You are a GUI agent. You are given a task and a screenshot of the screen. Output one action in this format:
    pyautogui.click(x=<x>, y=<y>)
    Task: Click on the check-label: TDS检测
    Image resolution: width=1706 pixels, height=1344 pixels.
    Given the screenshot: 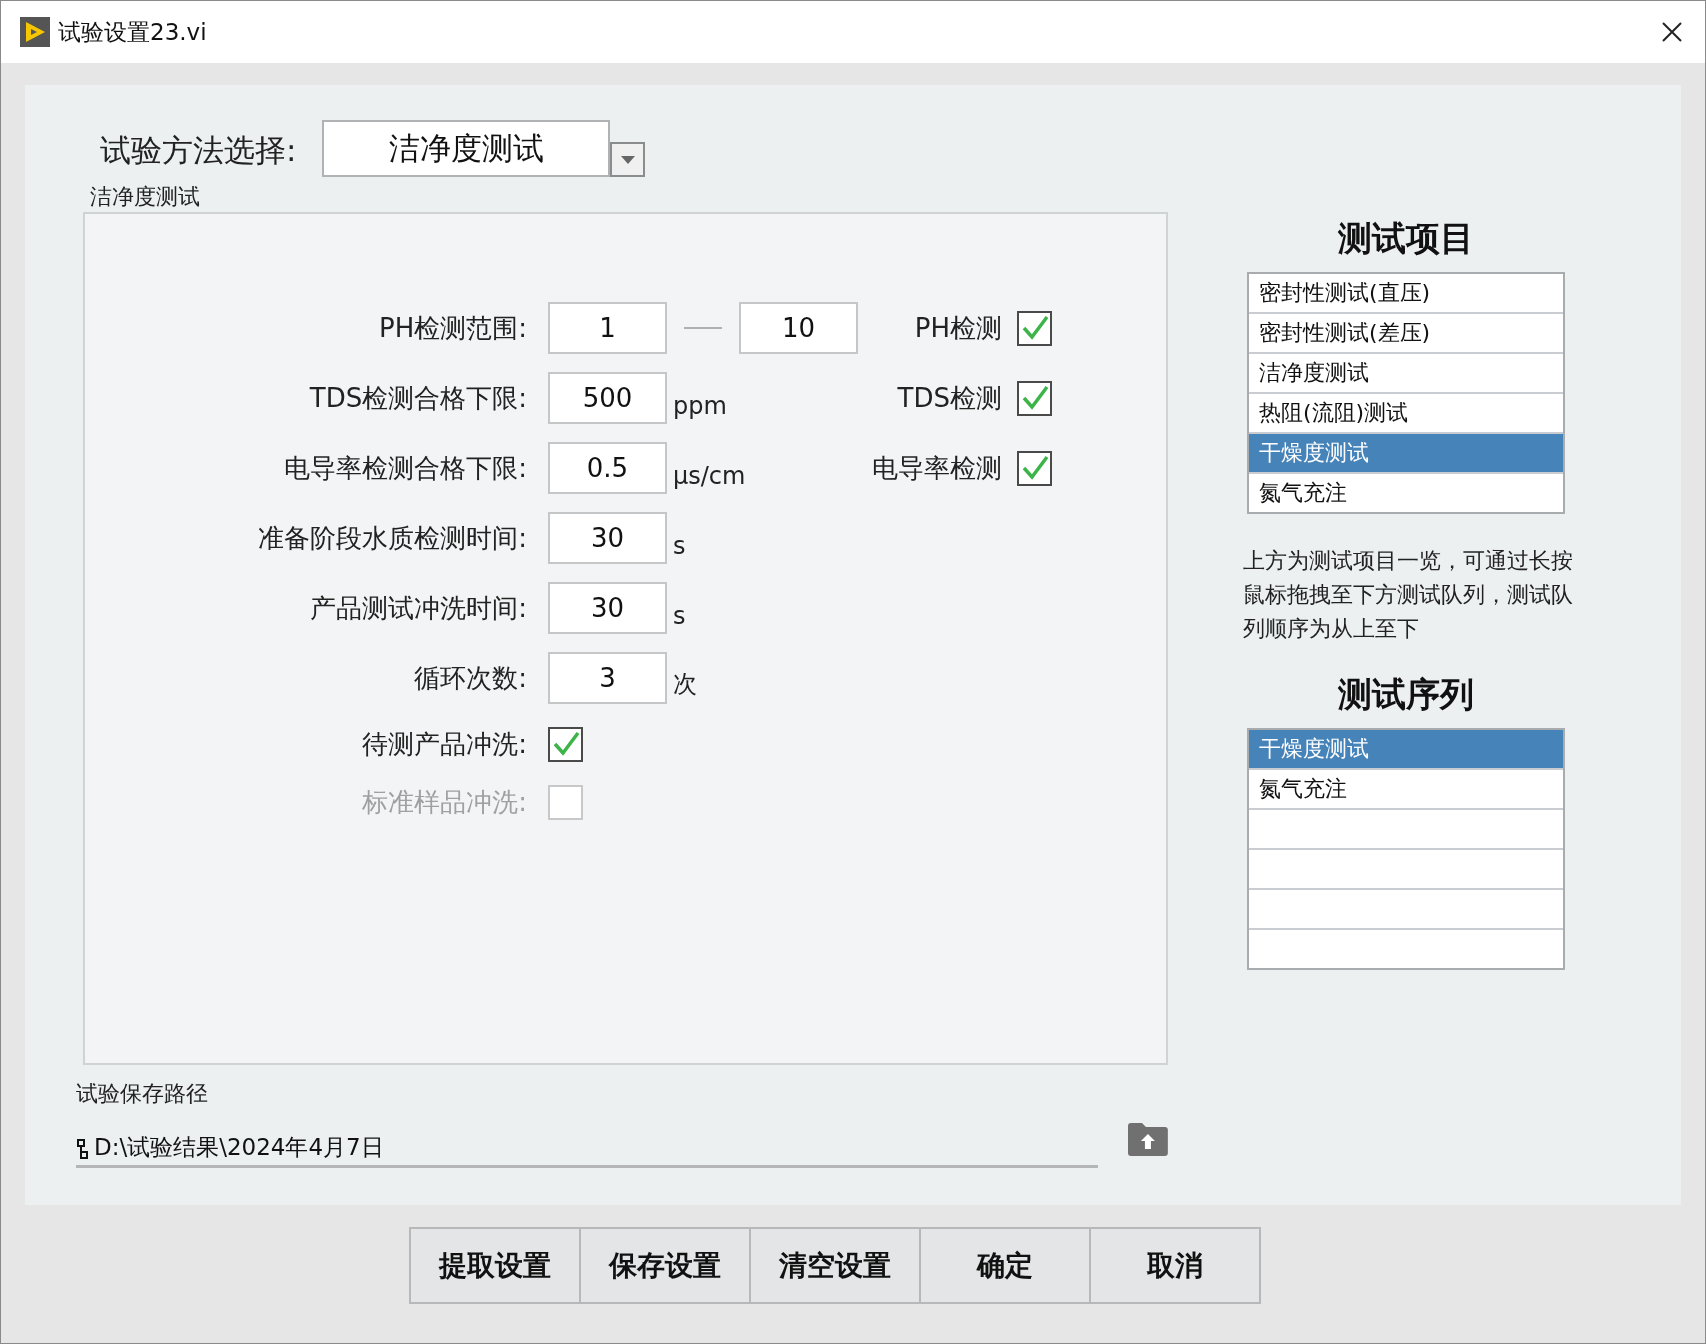 What is the action you would take?
    pyautogui.click(x=949, y=398)
    